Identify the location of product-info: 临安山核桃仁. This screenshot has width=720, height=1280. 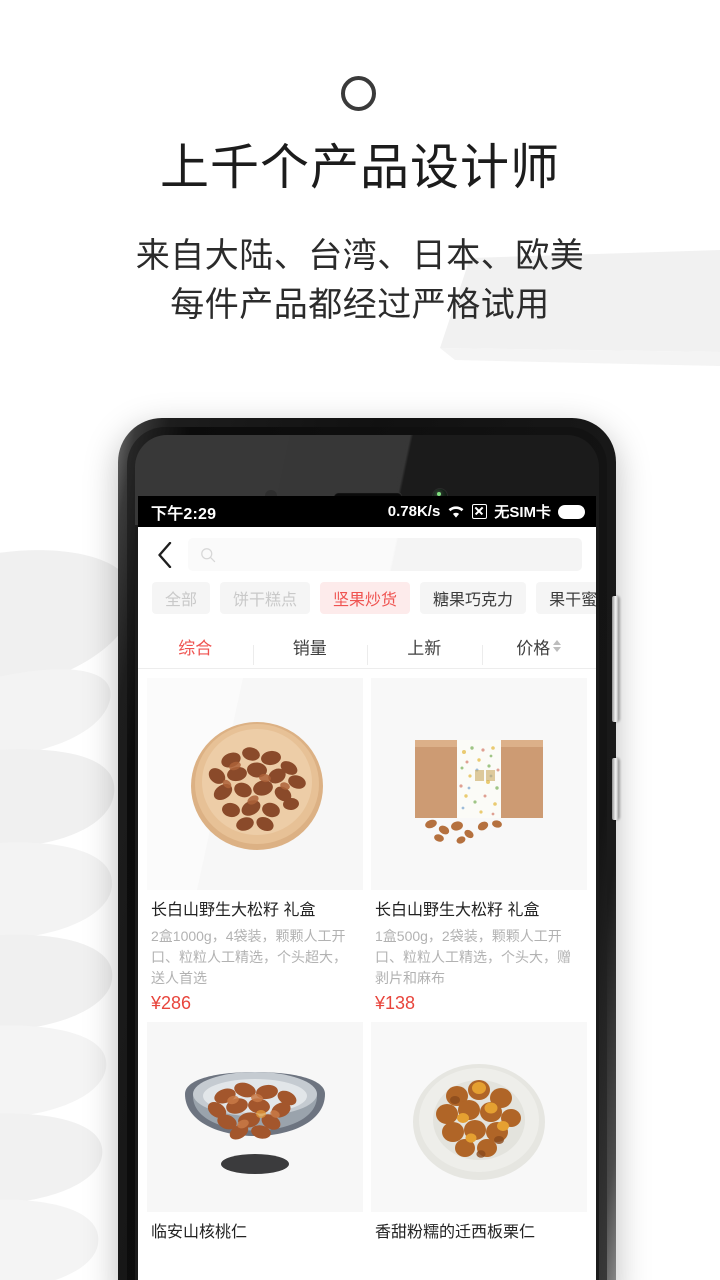
(255, 1228).